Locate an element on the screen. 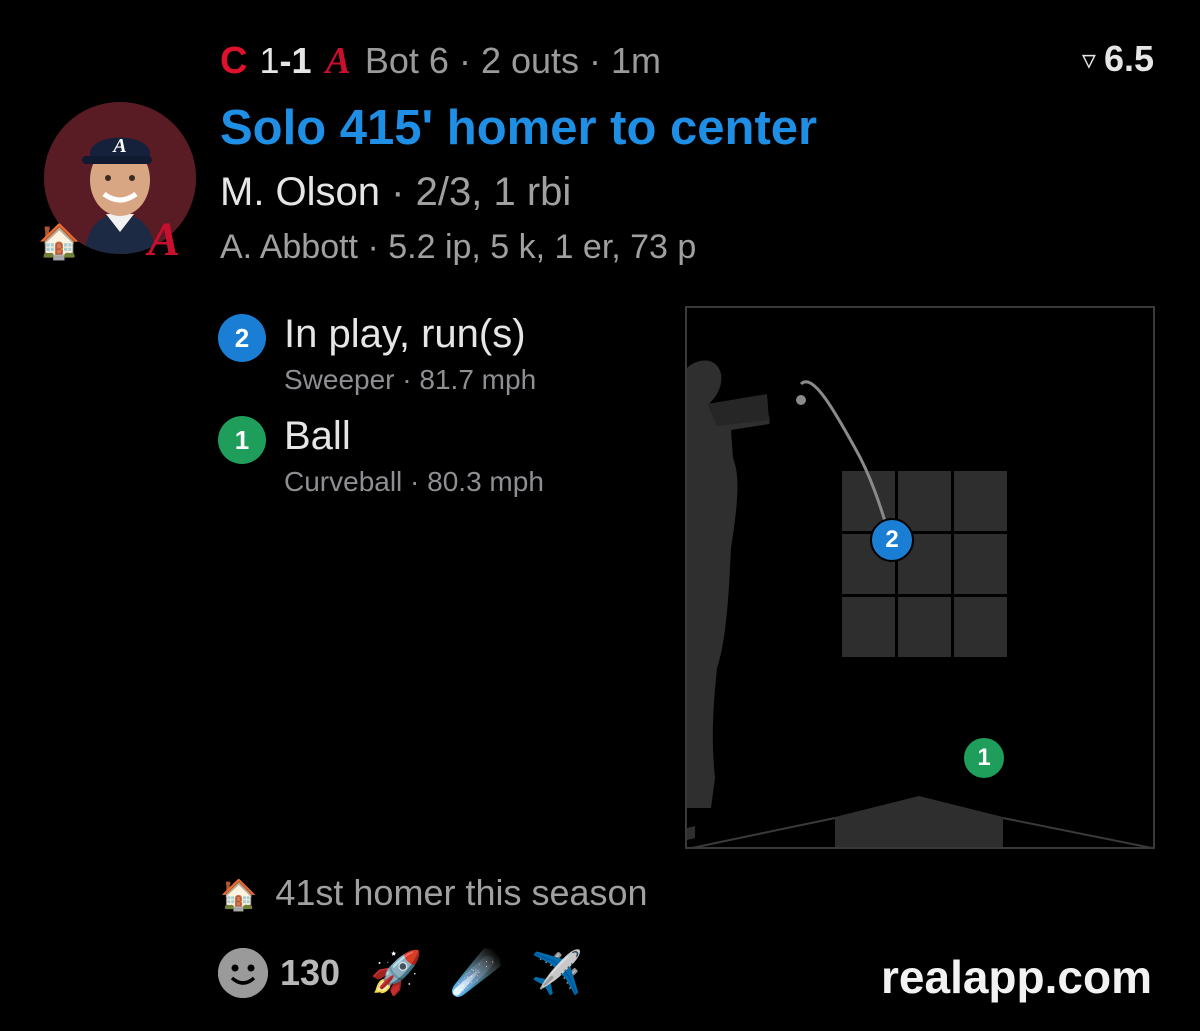  reactions-bar: 130 🚀 ☄️ ✈️ is located at coordinates (414, 973).